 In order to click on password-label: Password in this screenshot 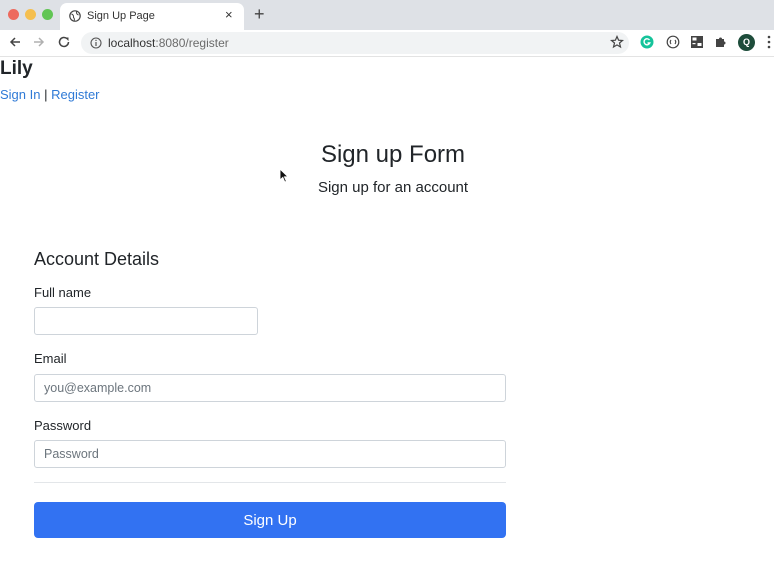, I will do `click(63, 425)`.